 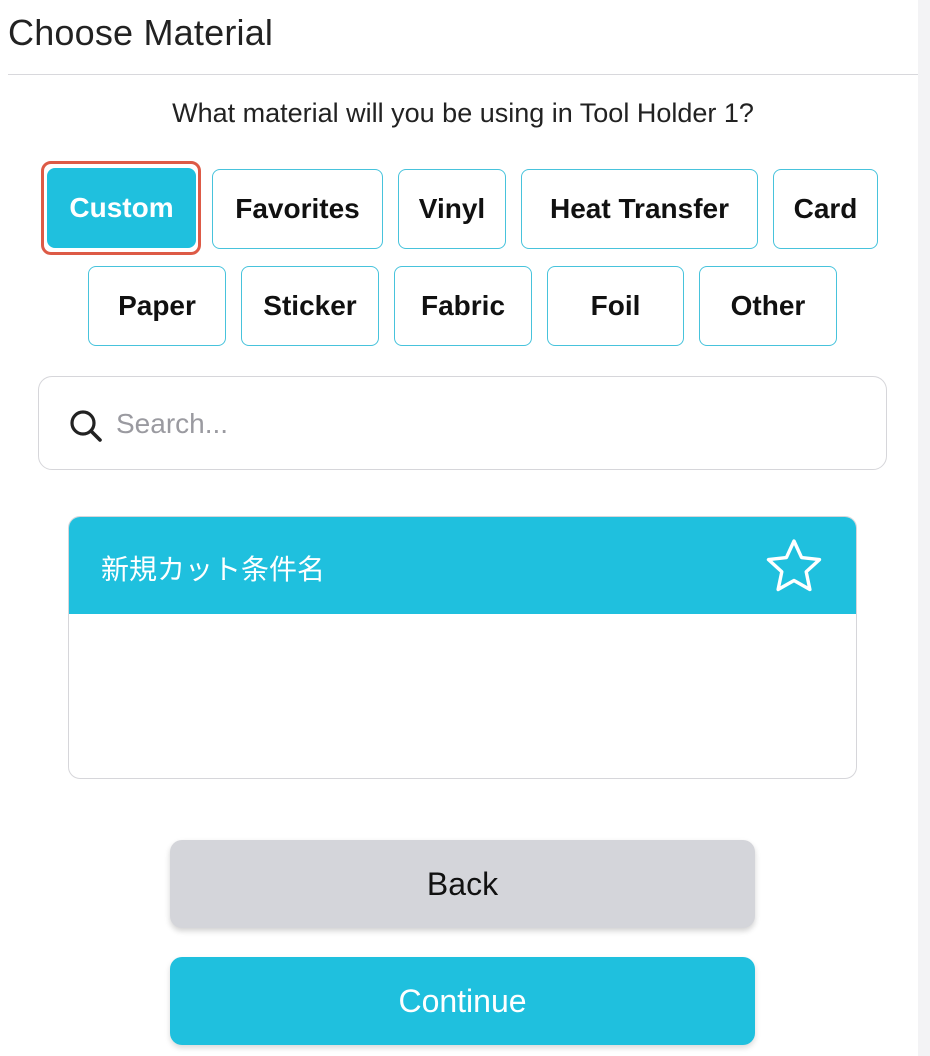 I want to click on tab-custom: Custom, so click(x=121, y=208).